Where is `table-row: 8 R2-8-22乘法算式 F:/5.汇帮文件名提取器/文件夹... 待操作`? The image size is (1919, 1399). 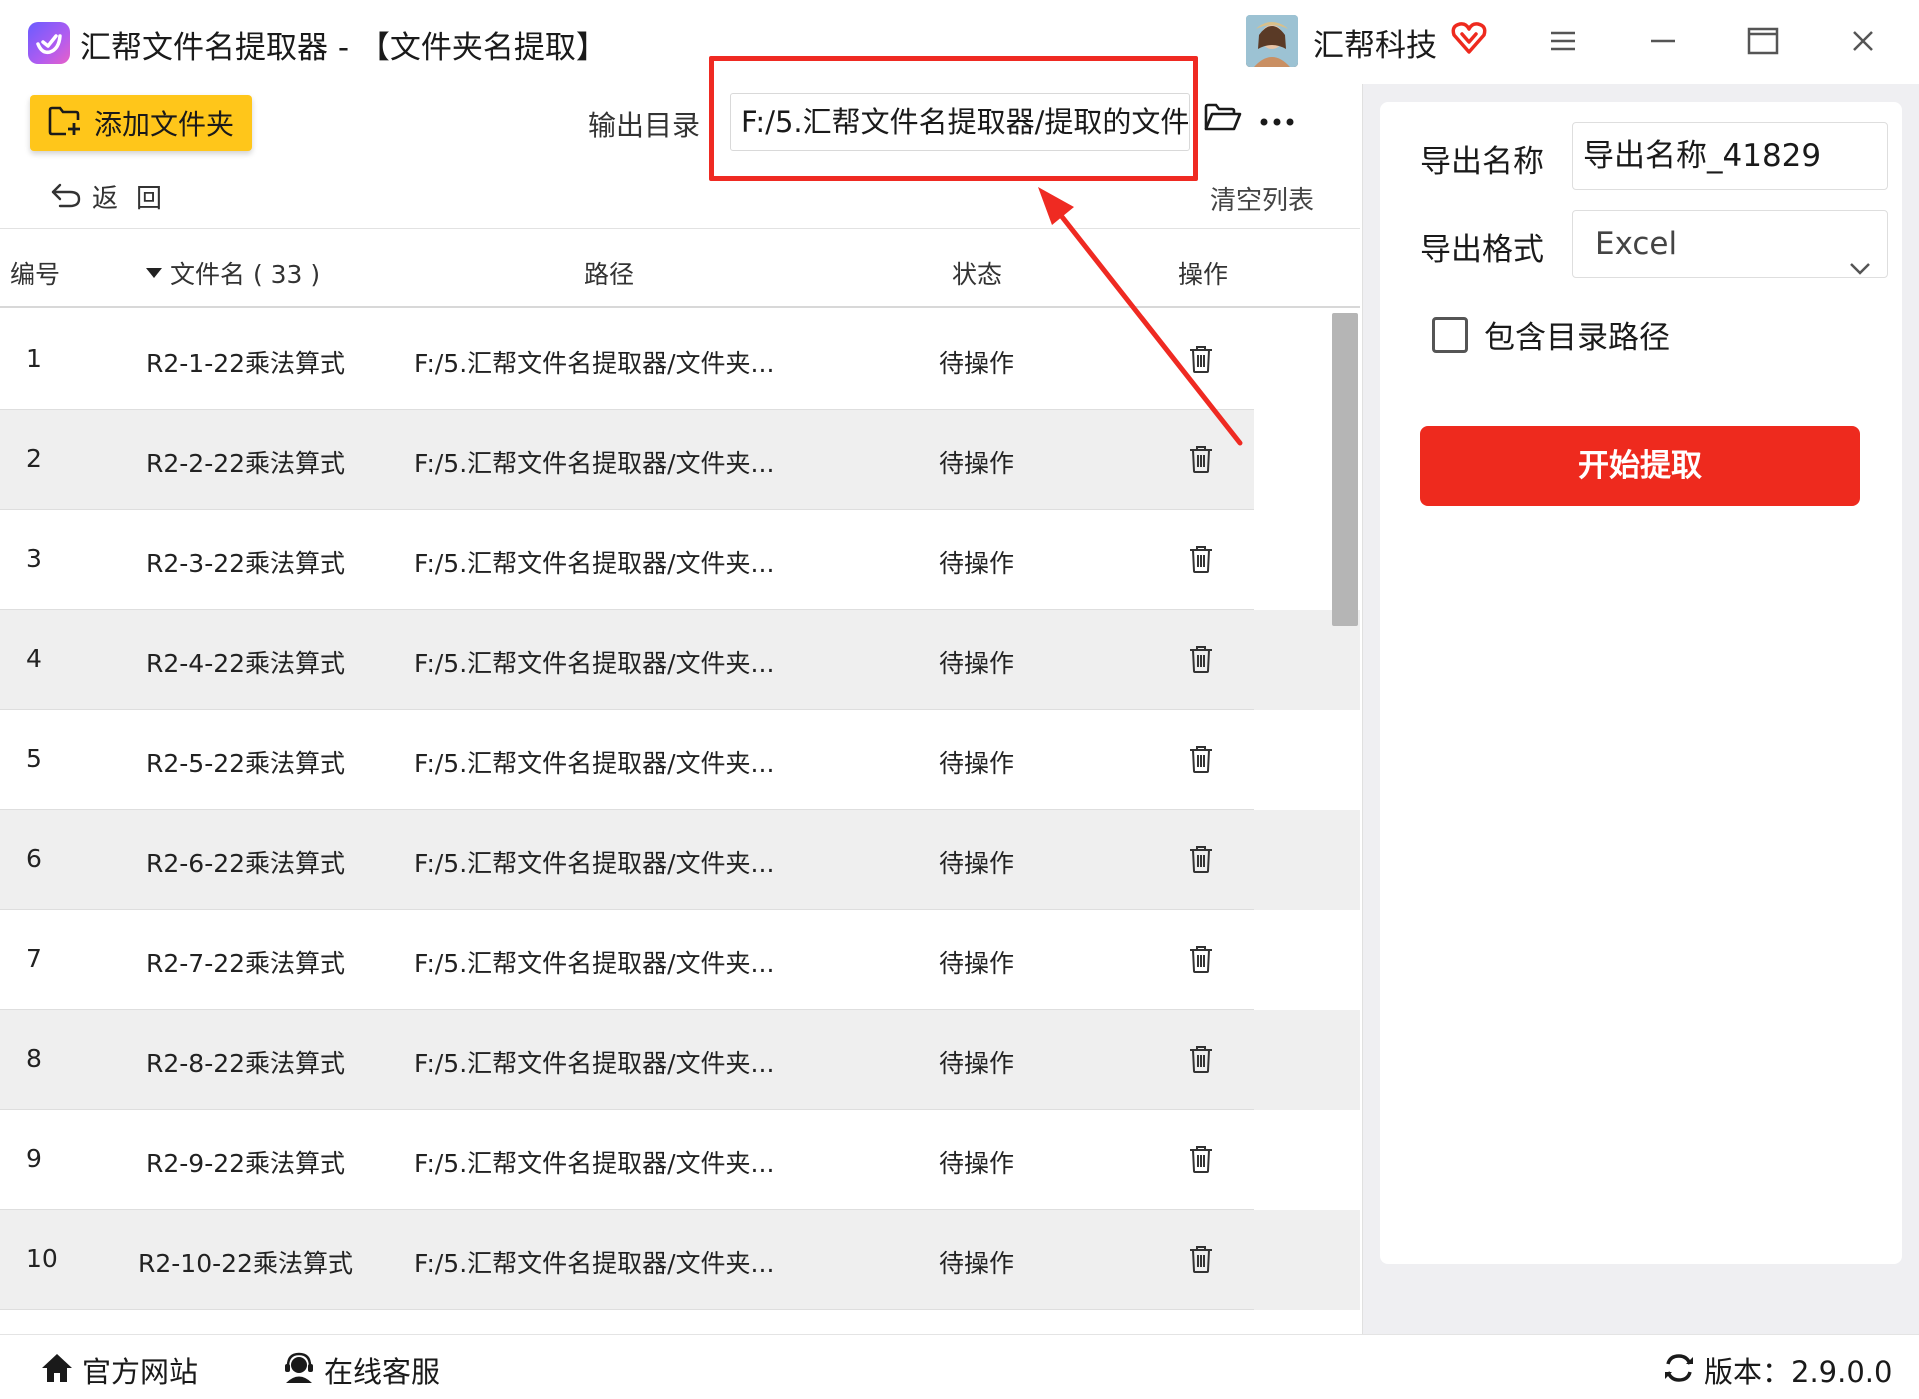 table-row: 8 R2-8-22乘法算式 F:/5.汇帮文件名提取器/文件夹... 待操作 is located at coordinates (627, 1060).